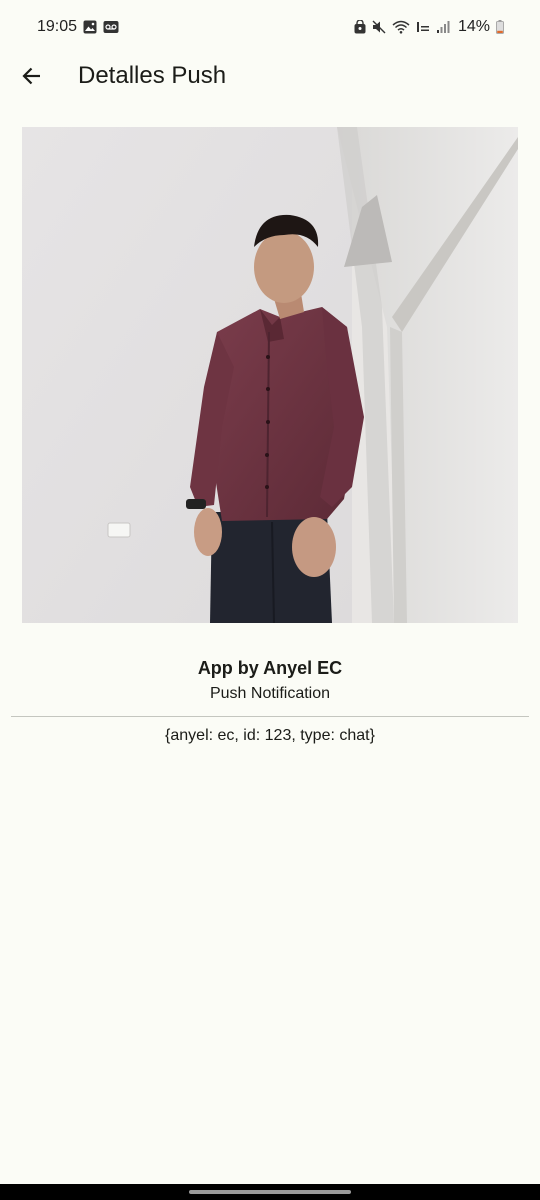  What do you see at coordinates (473, 26) in the screenshot?
I see `battery-level: 14%` at bounding box center [473, 26].